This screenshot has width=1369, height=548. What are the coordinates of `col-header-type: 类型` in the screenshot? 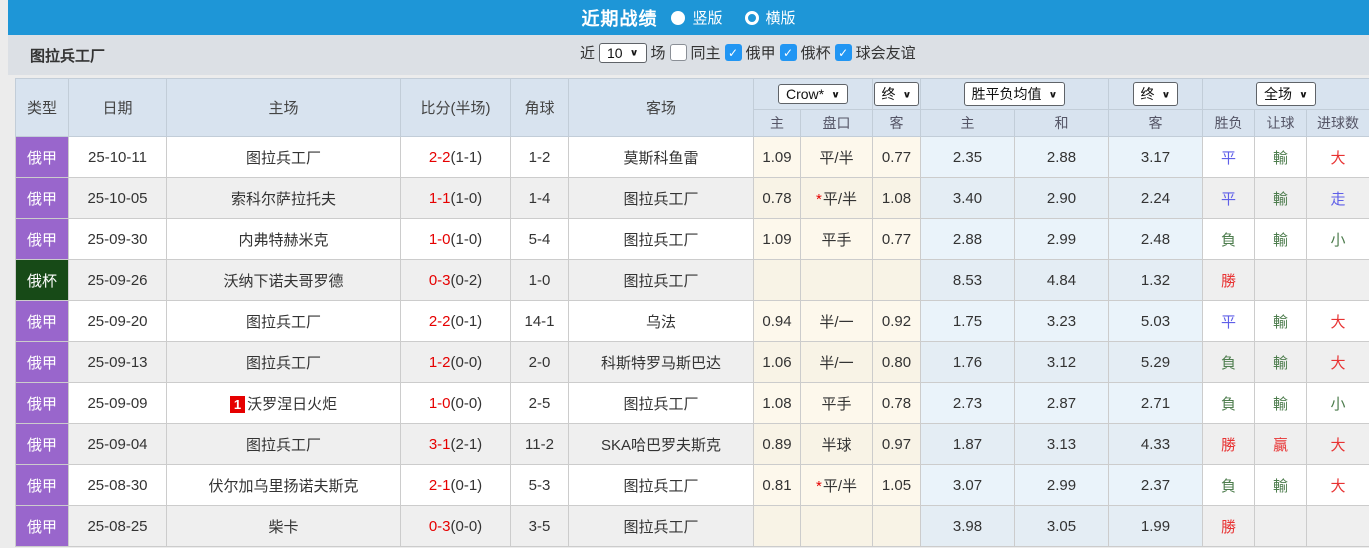 It's located at (42, 107).